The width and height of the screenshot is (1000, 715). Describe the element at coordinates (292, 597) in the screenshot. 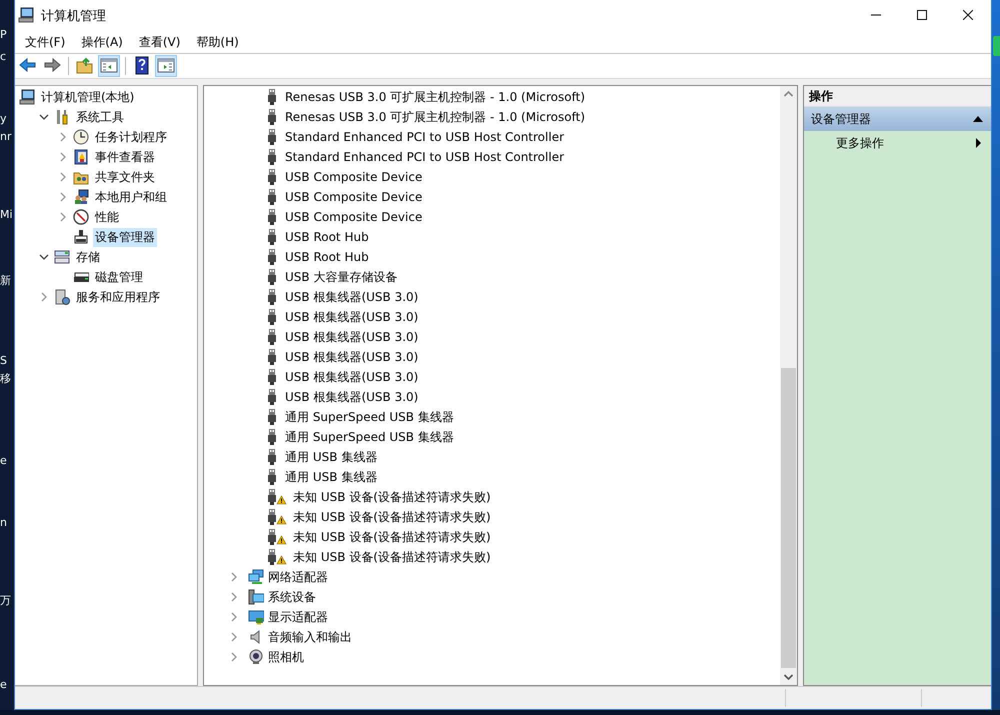

I see `device-category: 系统设备` at that location.